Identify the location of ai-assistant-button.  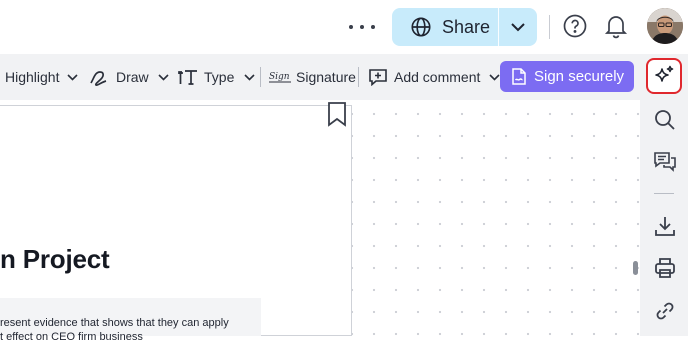
(664, 76).